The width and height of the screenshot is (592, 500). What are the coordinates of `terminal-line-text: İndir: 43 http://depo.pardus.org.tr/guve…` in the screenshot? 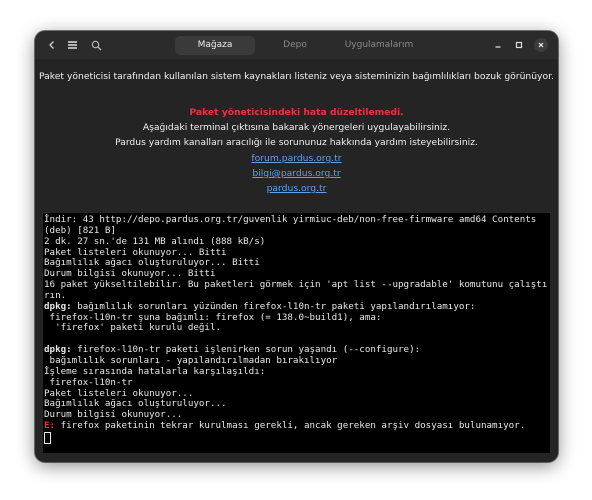 It's located at (293, 225).